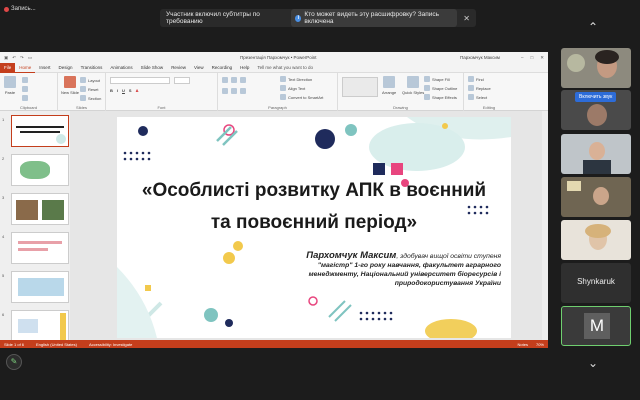  Describe the element at coordinates (93, 89) in the screenshot. I see `reset-label: Reset` at that location.